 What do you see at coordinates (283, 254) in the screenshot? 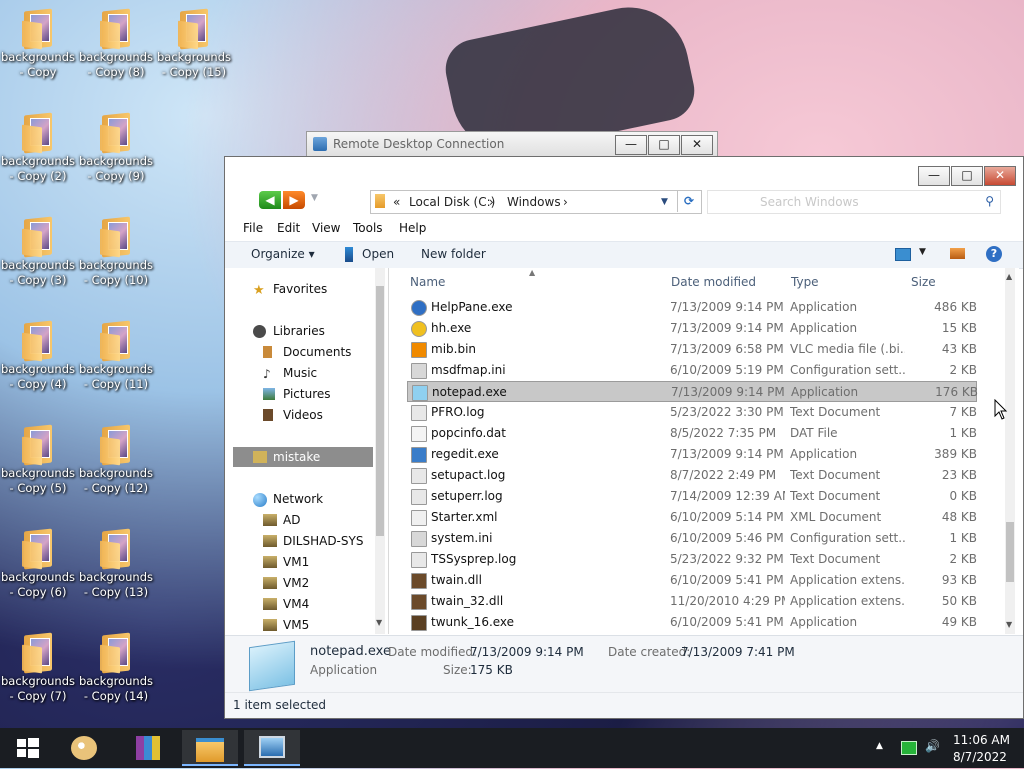
I see `organize-button: Organize ▾` at bounding box center [283, 254].